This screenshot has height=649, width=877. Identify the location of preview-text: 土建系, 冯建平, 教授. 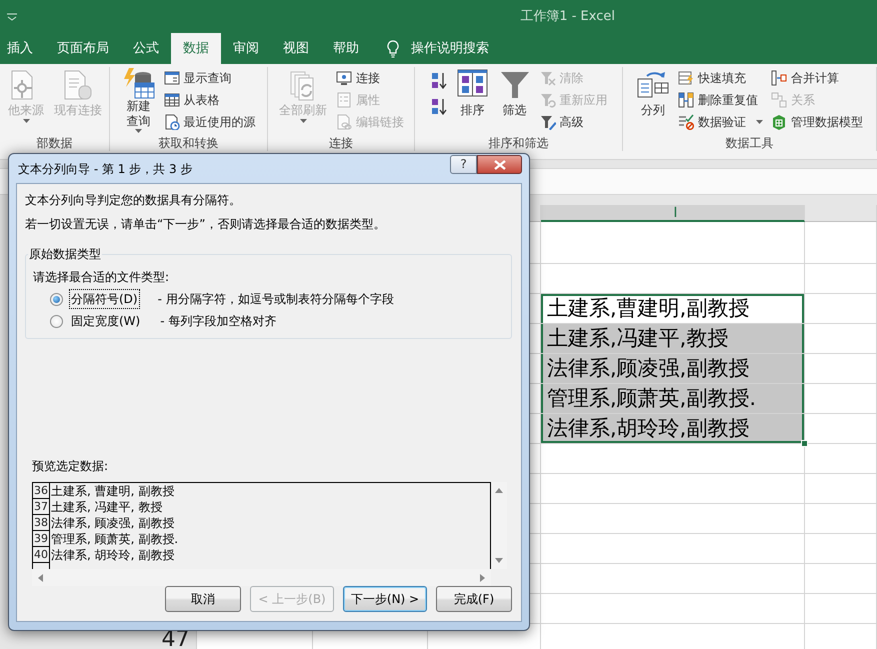
(106, 507).